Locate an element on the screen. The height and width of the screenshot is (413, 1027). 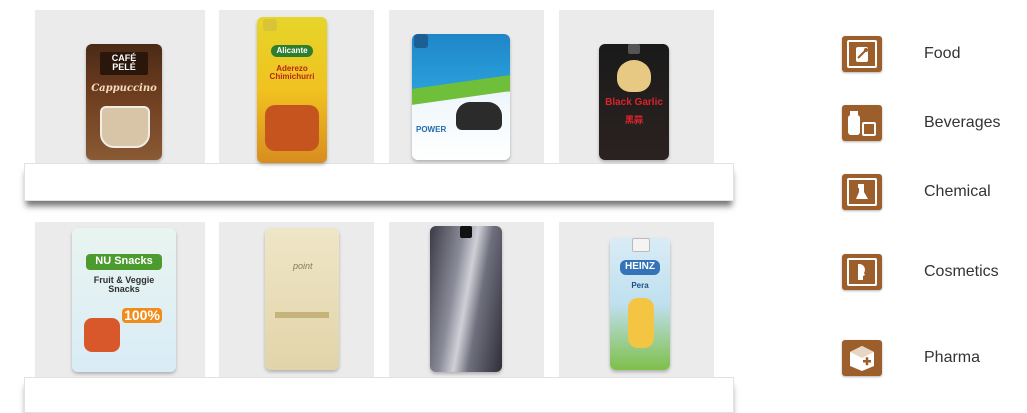
category-item-cosmetics: Cosmetics is located at coordinates (934, 272).